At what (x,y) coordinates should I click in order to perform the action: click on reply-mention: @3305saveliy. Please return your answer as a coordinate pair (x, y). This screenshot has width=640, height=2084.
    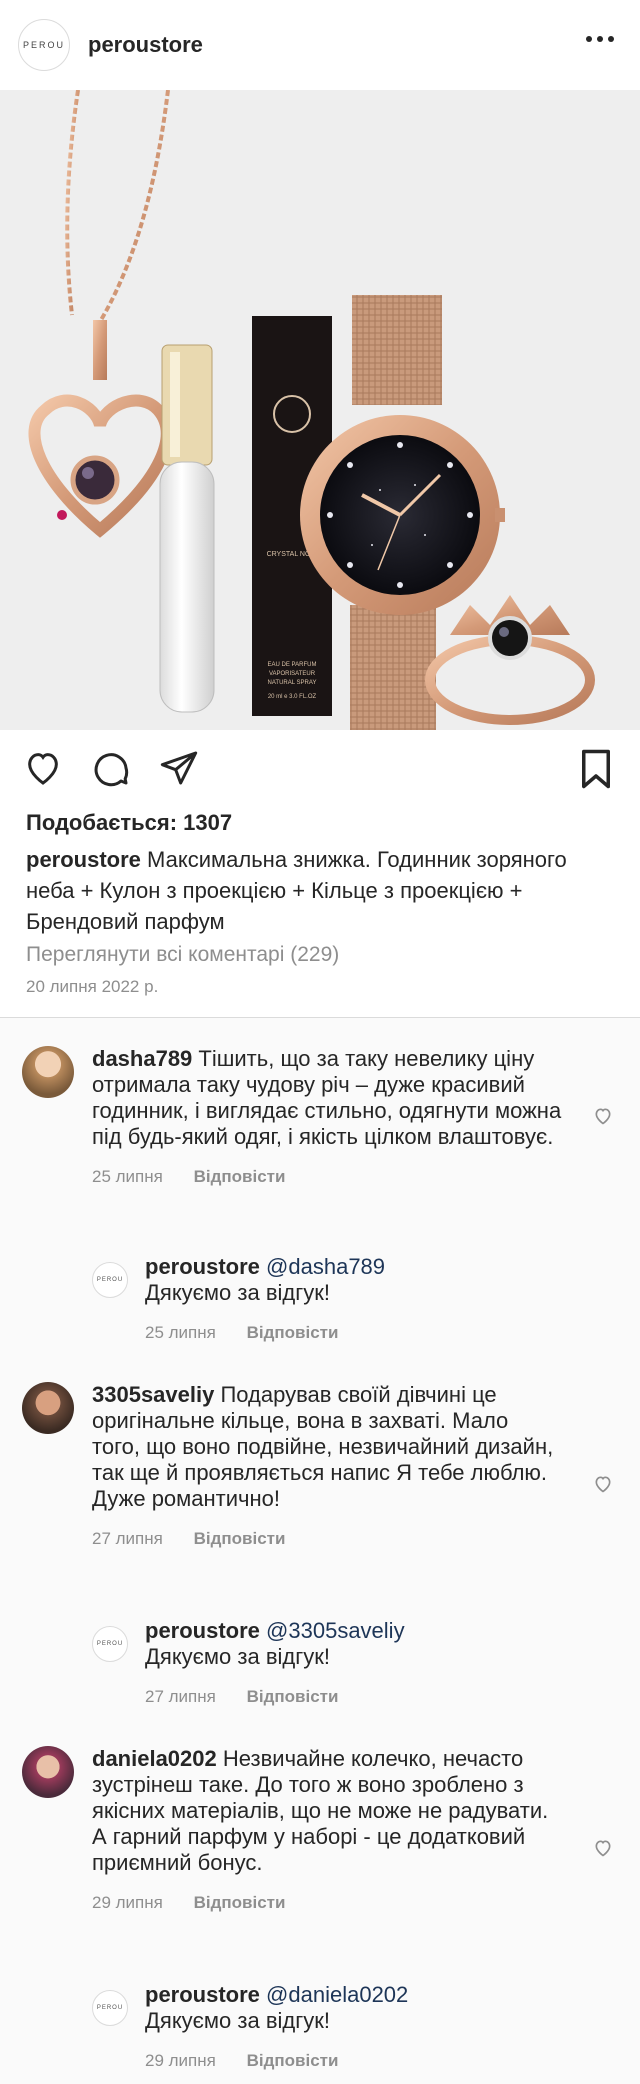
    Looking at the image, I should click on (335, 1630).